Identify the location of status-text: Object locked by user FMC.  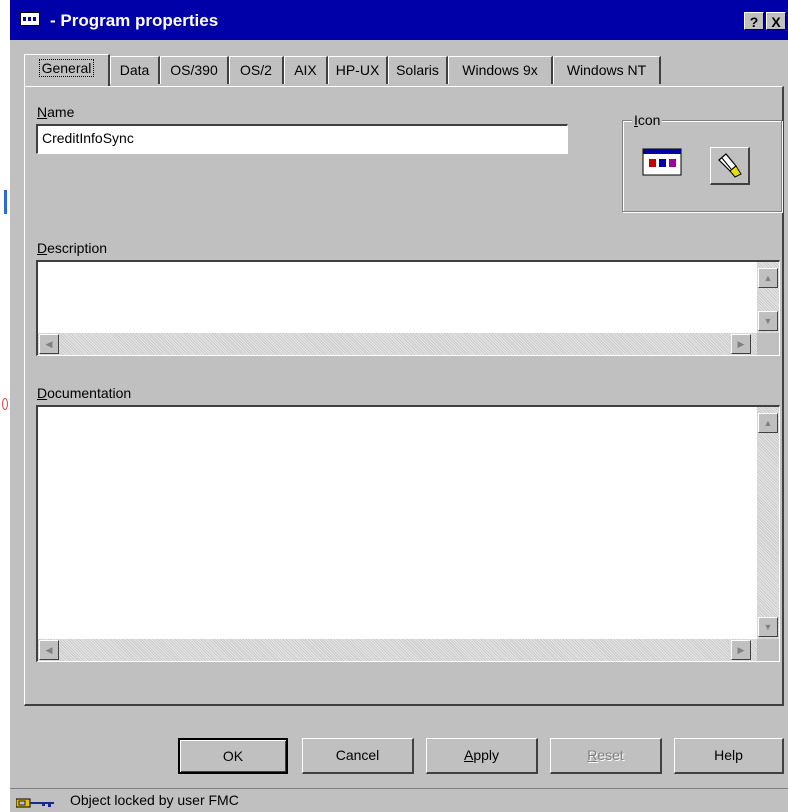
(154, 800).